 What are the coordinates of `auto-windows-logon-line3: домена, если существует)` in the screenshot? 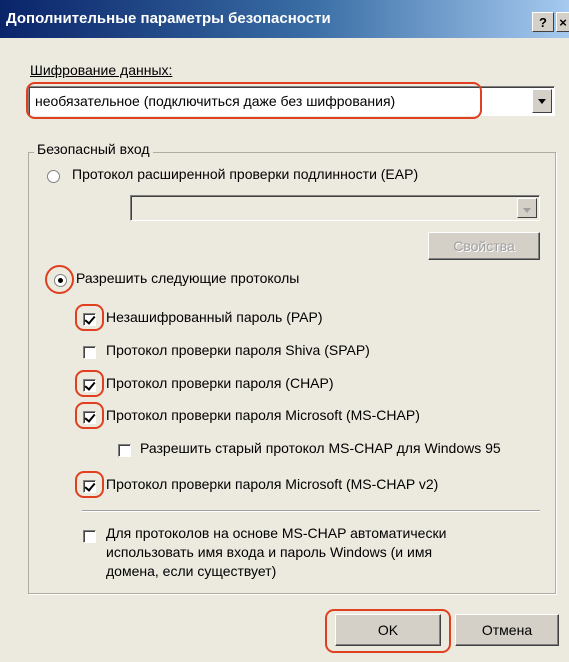 It's located at (191, 571).